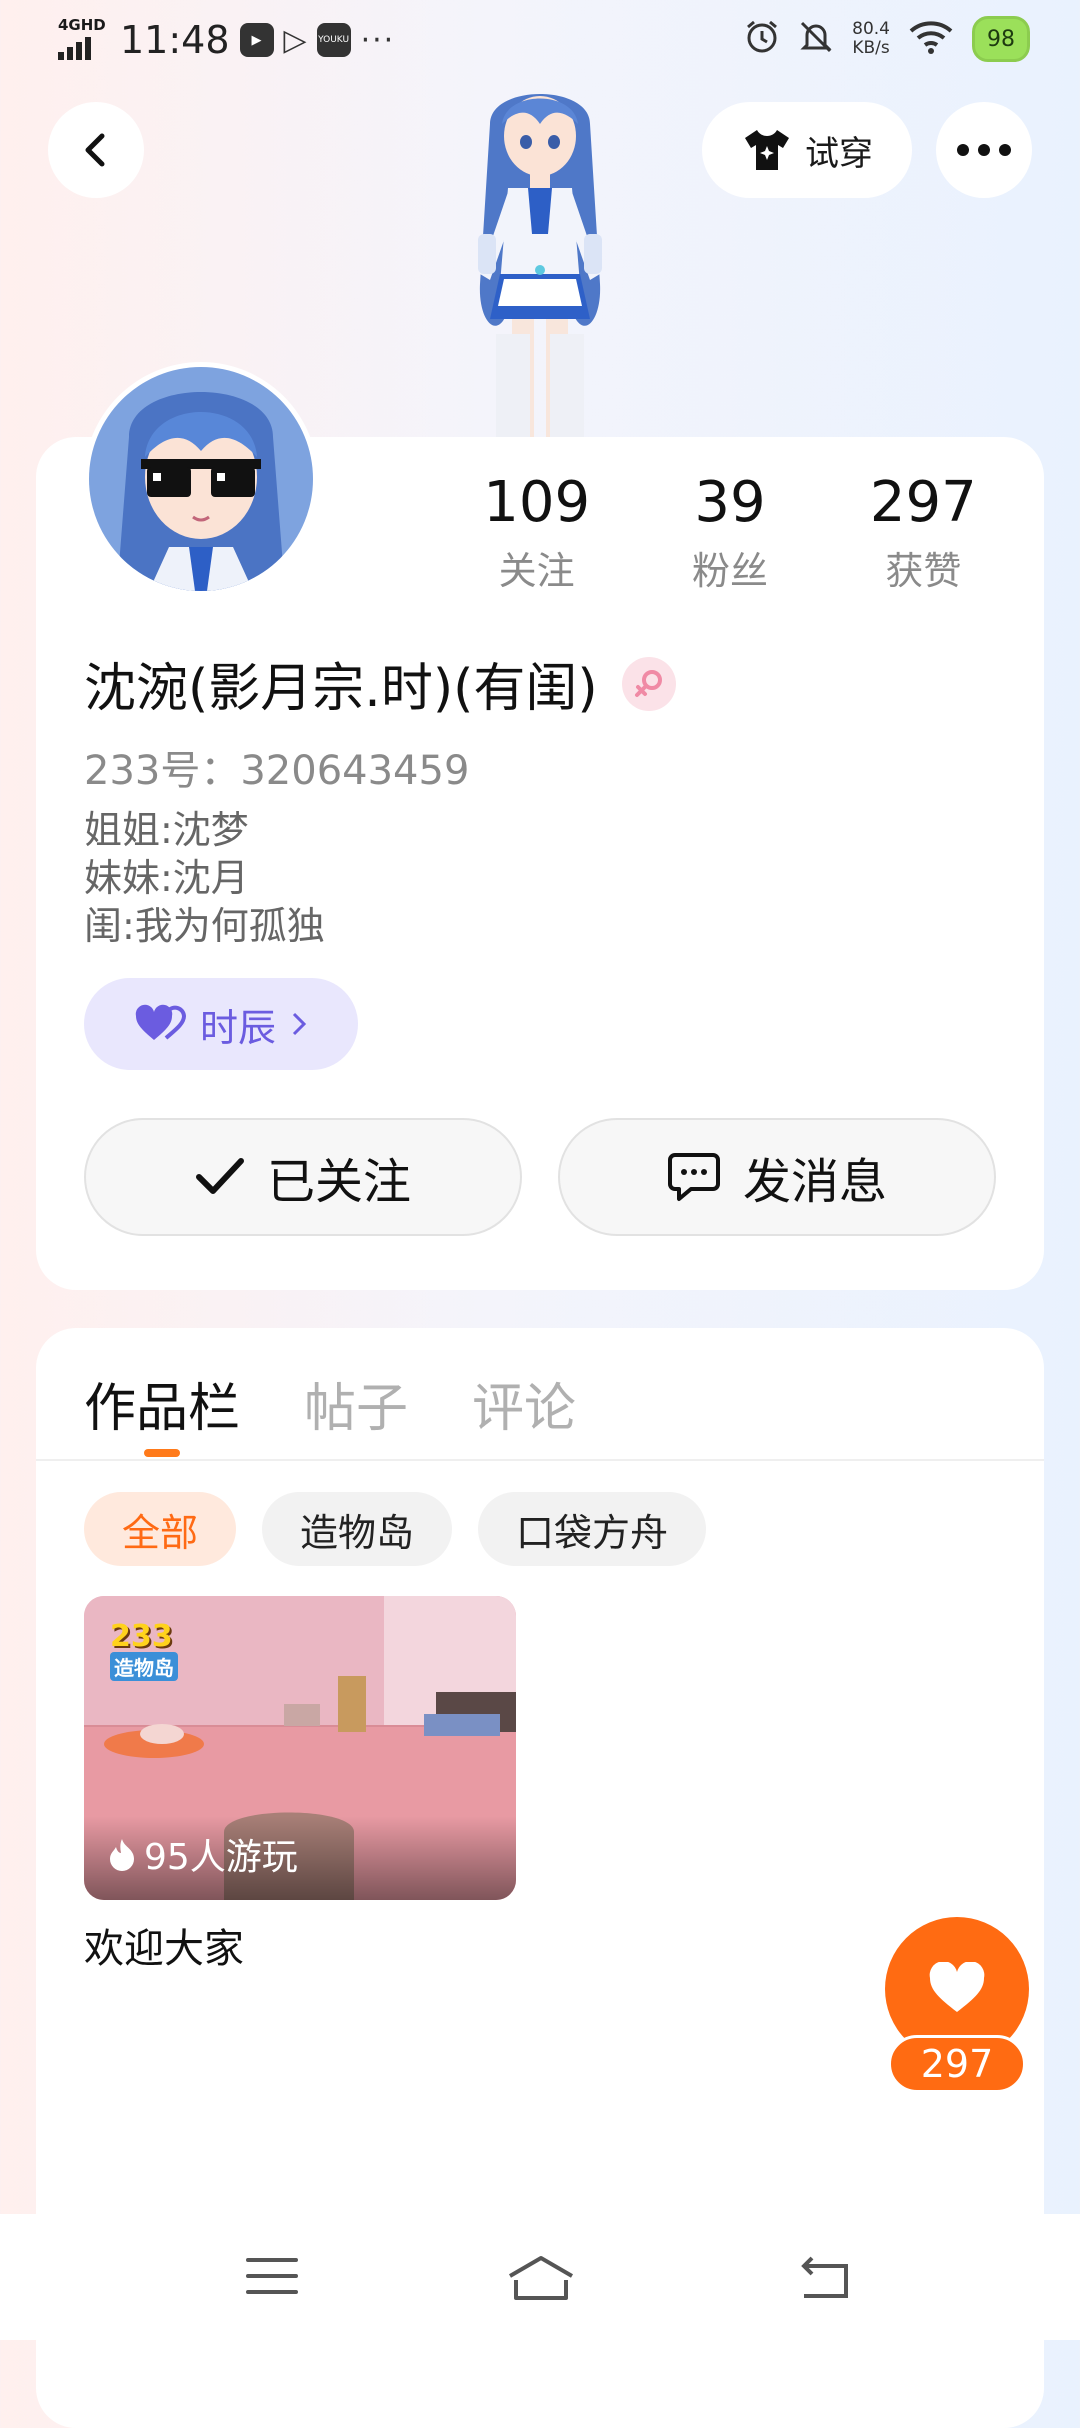 Image resolution: width=1080 pixels, height=2428 pixels. I want to click on mute-icon, so click(816, 39).